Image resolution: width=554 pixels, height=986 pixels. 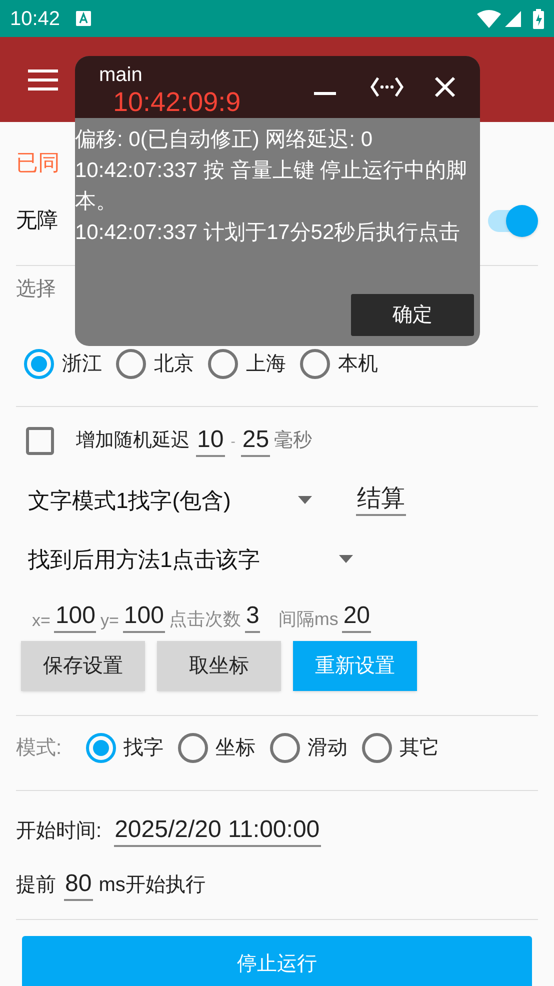 I want to click on radio-label: 本机, so click(x=358, y=364).